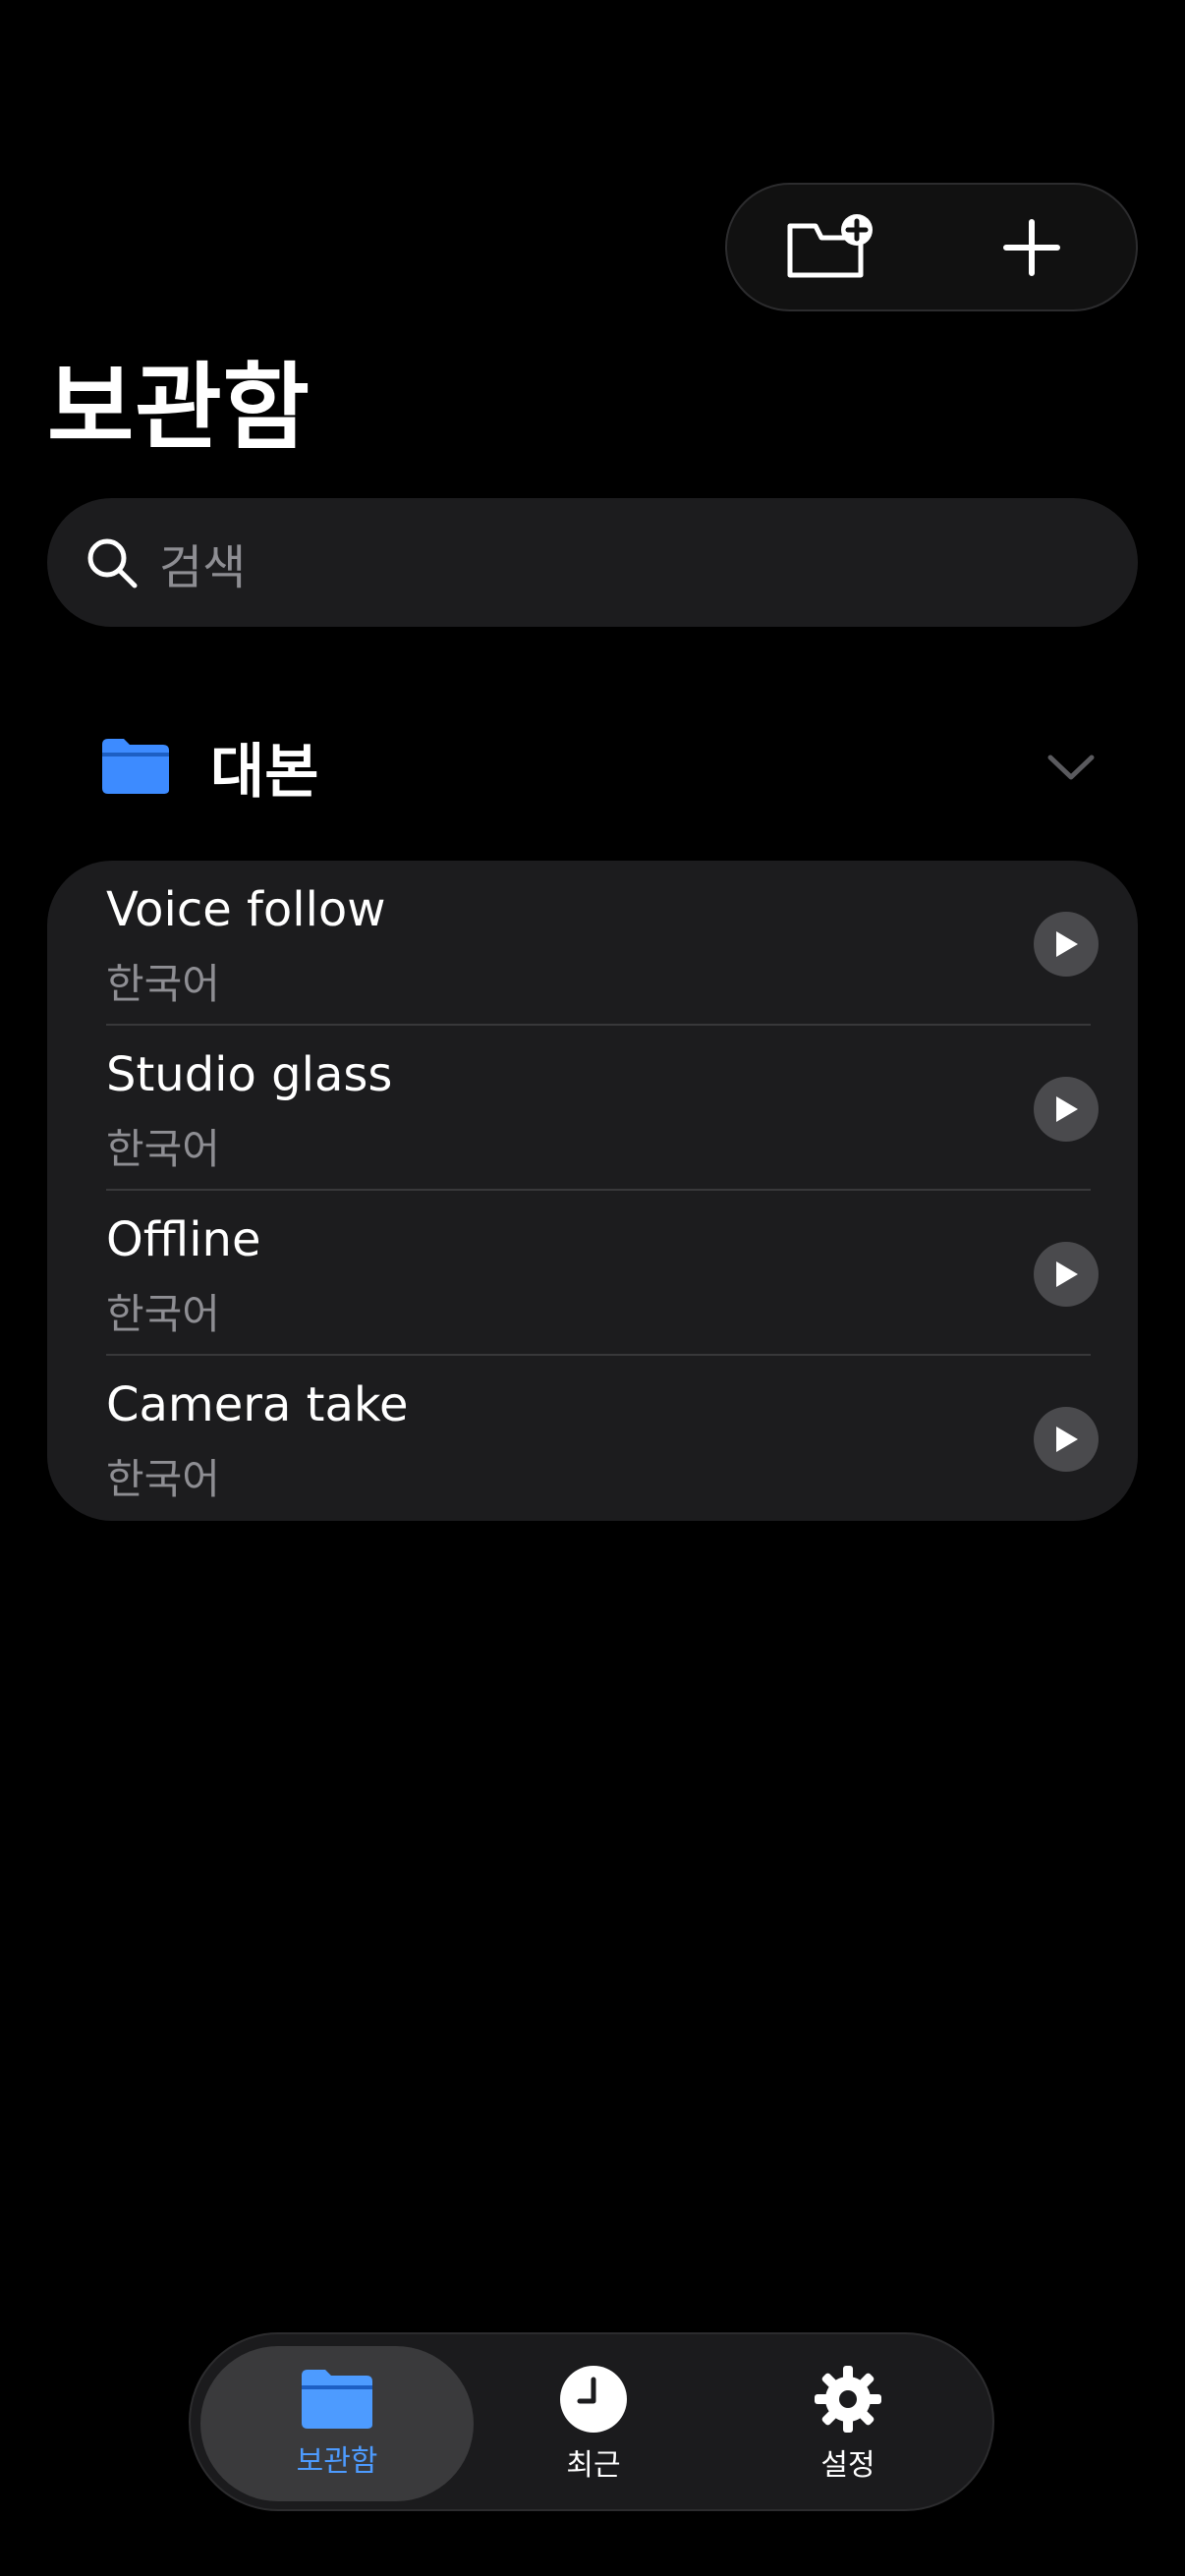 This screenshot has width=1185, height=2576. I want to click on clock-icon, so click(594, 2399).